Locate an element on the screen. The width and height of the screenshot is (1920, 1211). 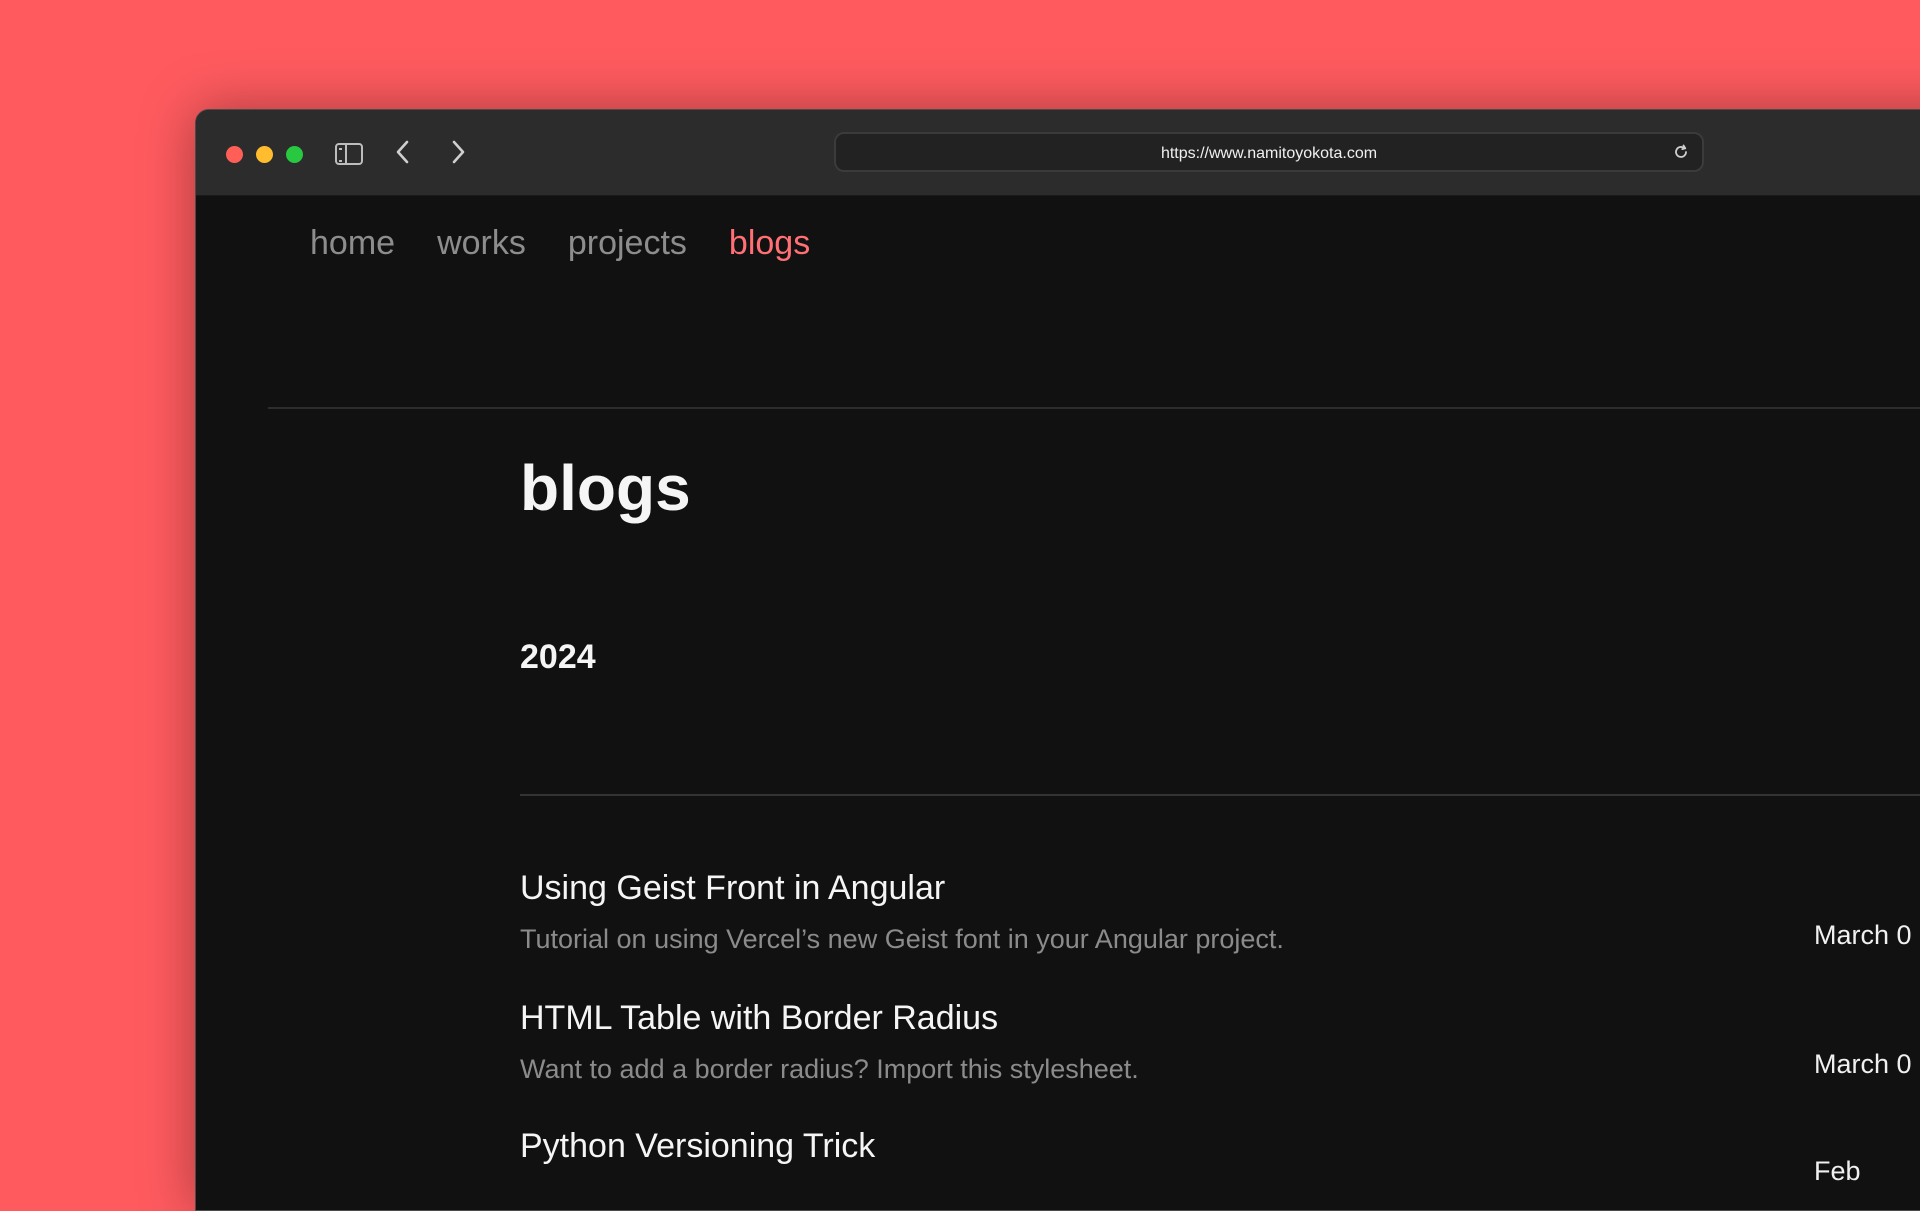
minimize-window-button is located at coordinates (264, 154).